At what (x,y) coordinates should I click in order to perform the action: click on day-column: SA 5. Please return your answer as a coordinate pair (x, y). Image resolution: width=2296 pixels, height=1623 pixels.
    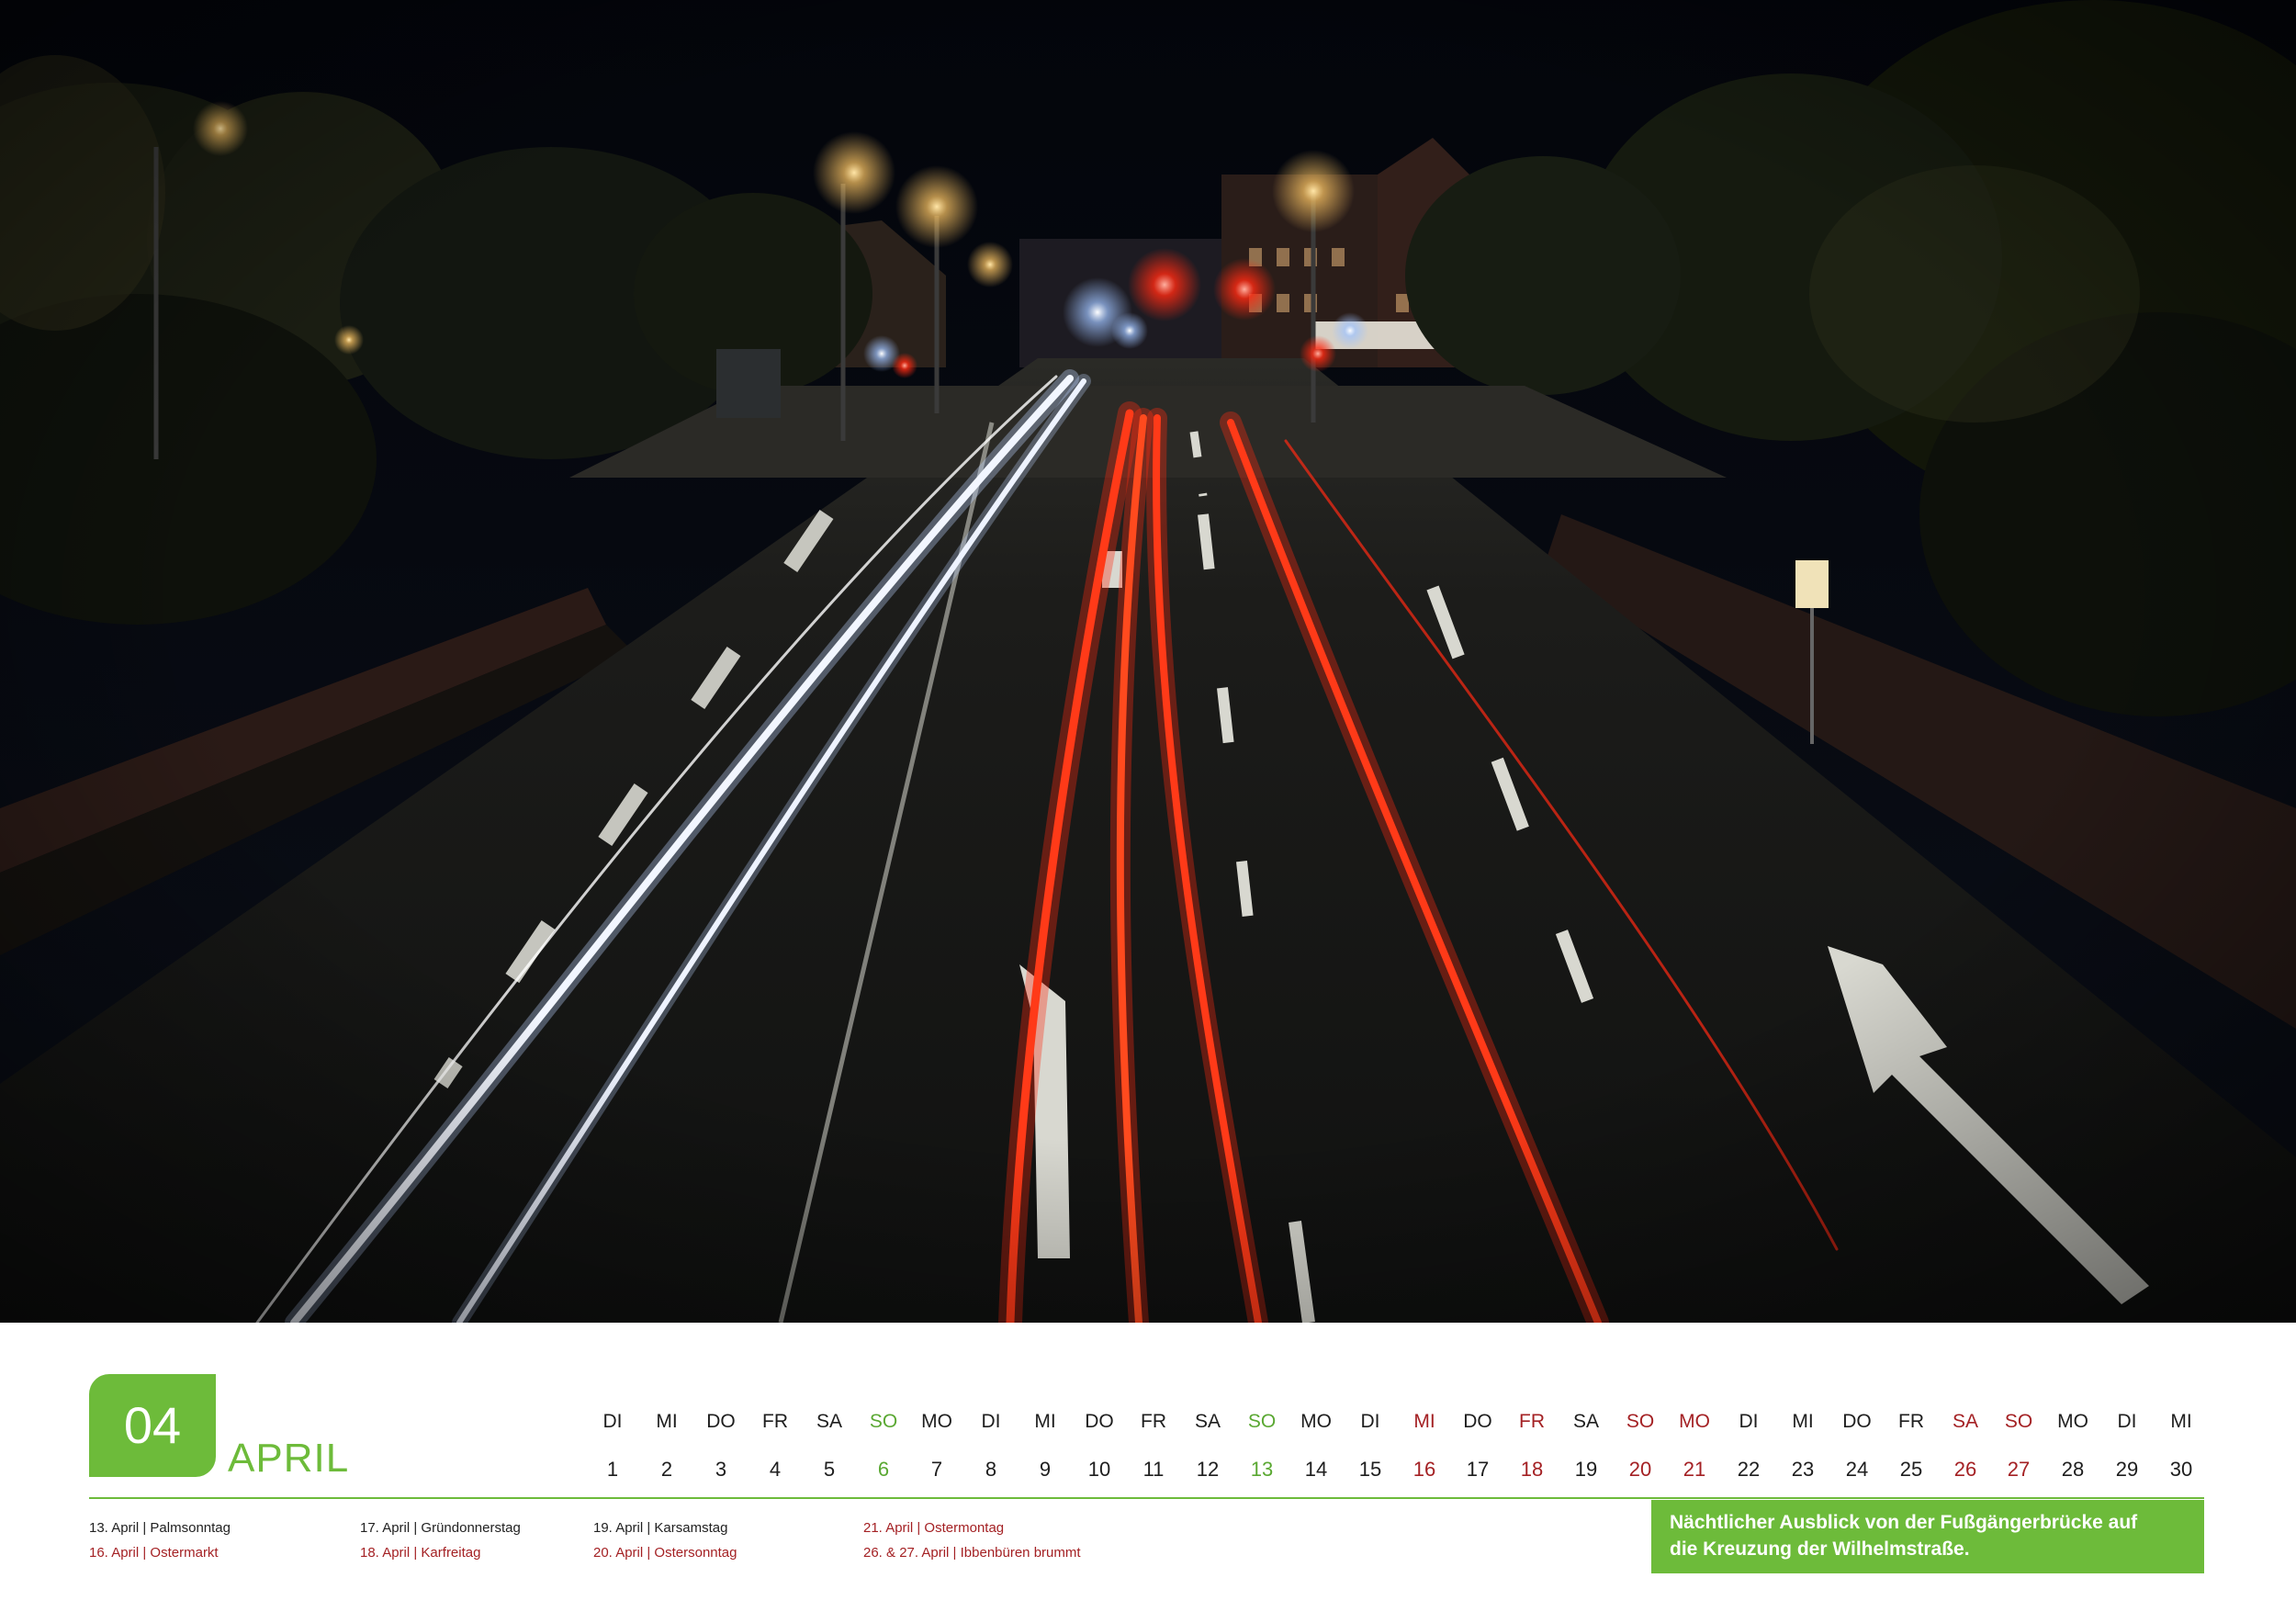
    Looking at the image, I should click on (829, 1445).